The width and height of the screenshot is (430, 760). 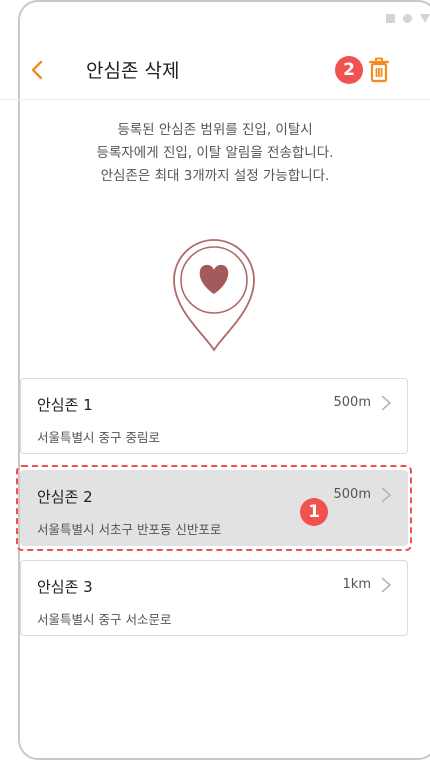 What do you see at coordinates (214, 508) in the screenshot?
I see `zone-card-2: 안심존 2 500m 서울특별시 서초구 반포동 신반포로` at bounding box center [214, 508].